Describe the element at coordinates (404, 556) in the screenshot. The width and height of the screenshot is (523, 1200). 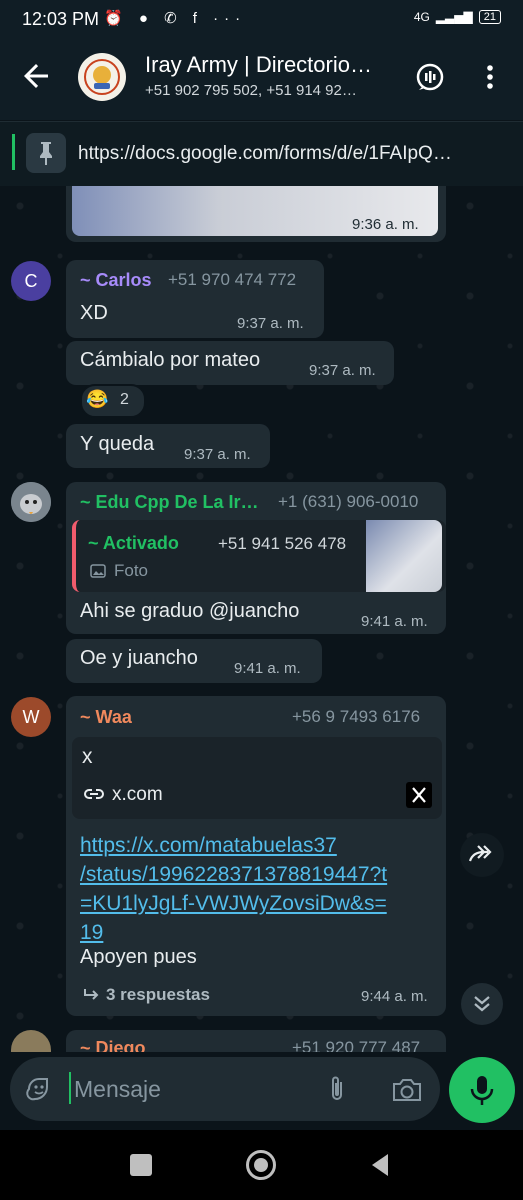
I see `quoted-thumbnail` at that location.